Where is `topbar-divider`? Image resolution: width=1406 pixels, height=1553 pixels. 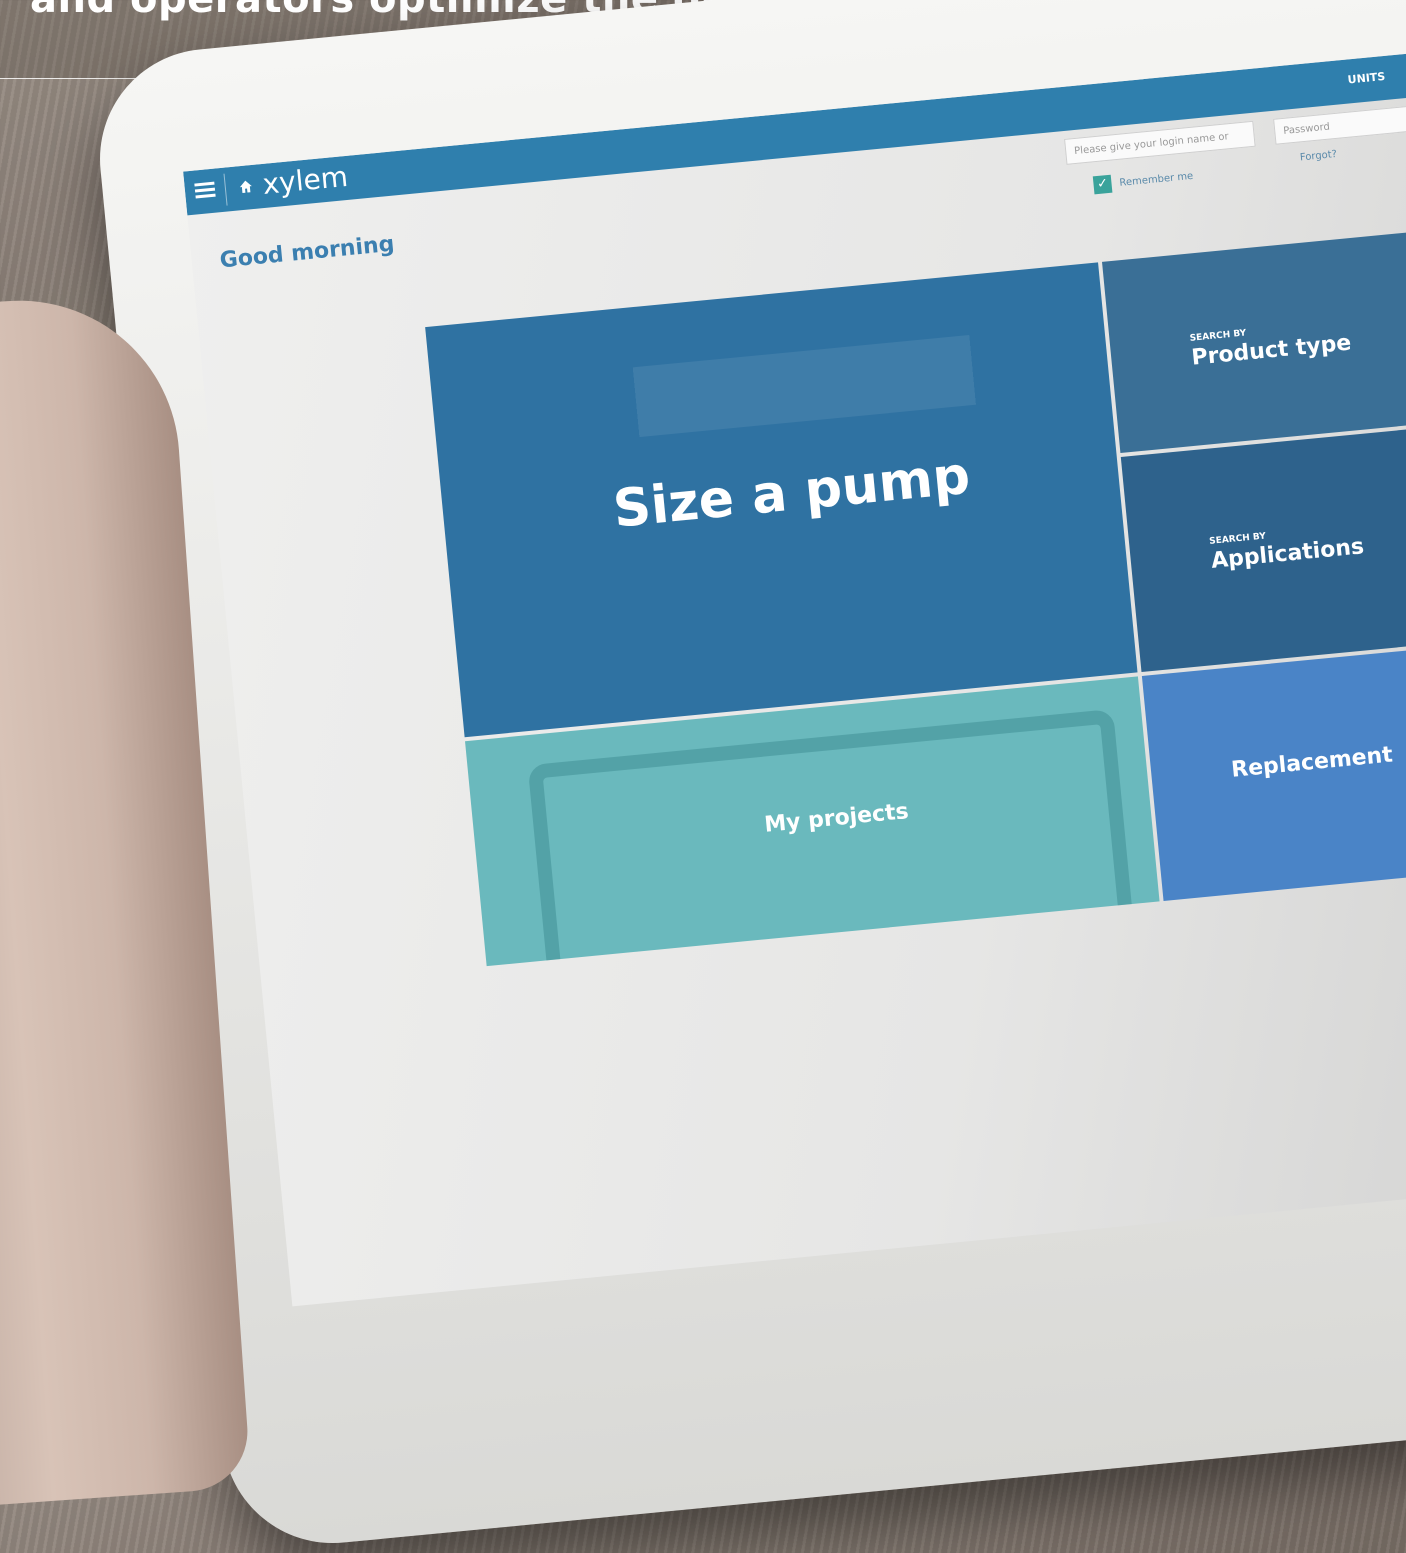
topbar-divider is located at coordinates (225, 189).